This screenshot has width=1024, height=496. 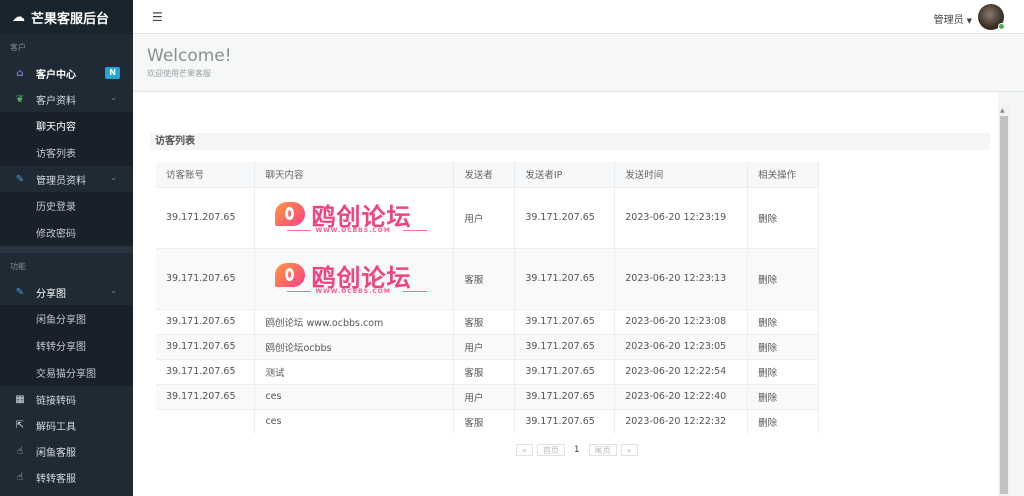 I want to click on column-header: 发送时间, so click(x=681, y=174).